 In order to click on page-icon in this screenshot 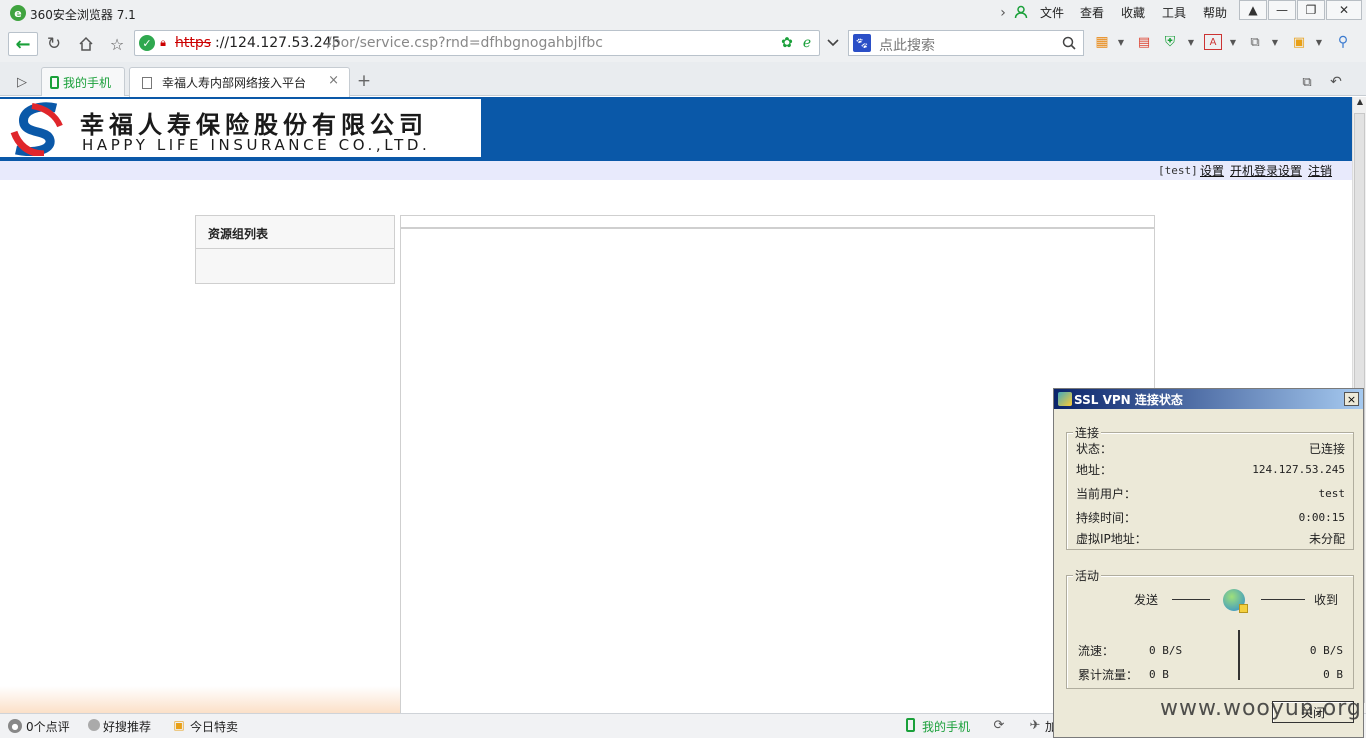, I will do `click(147, 82)`.